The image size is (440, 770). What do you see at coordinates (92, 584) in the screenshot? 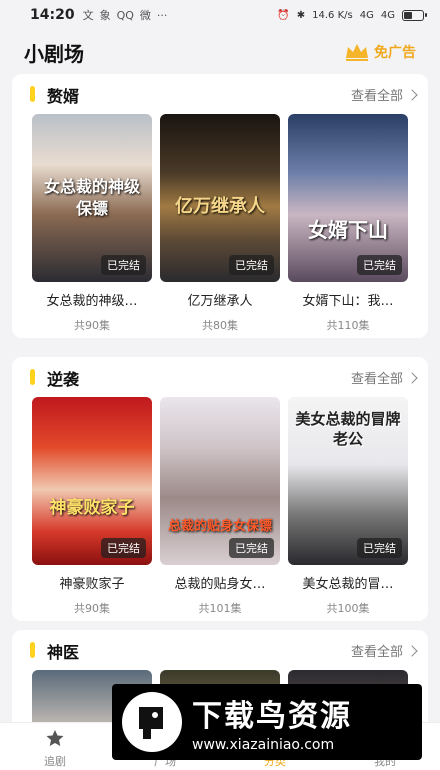
I see `card-title: 神豪败家子` at bounding box center [92, 584].